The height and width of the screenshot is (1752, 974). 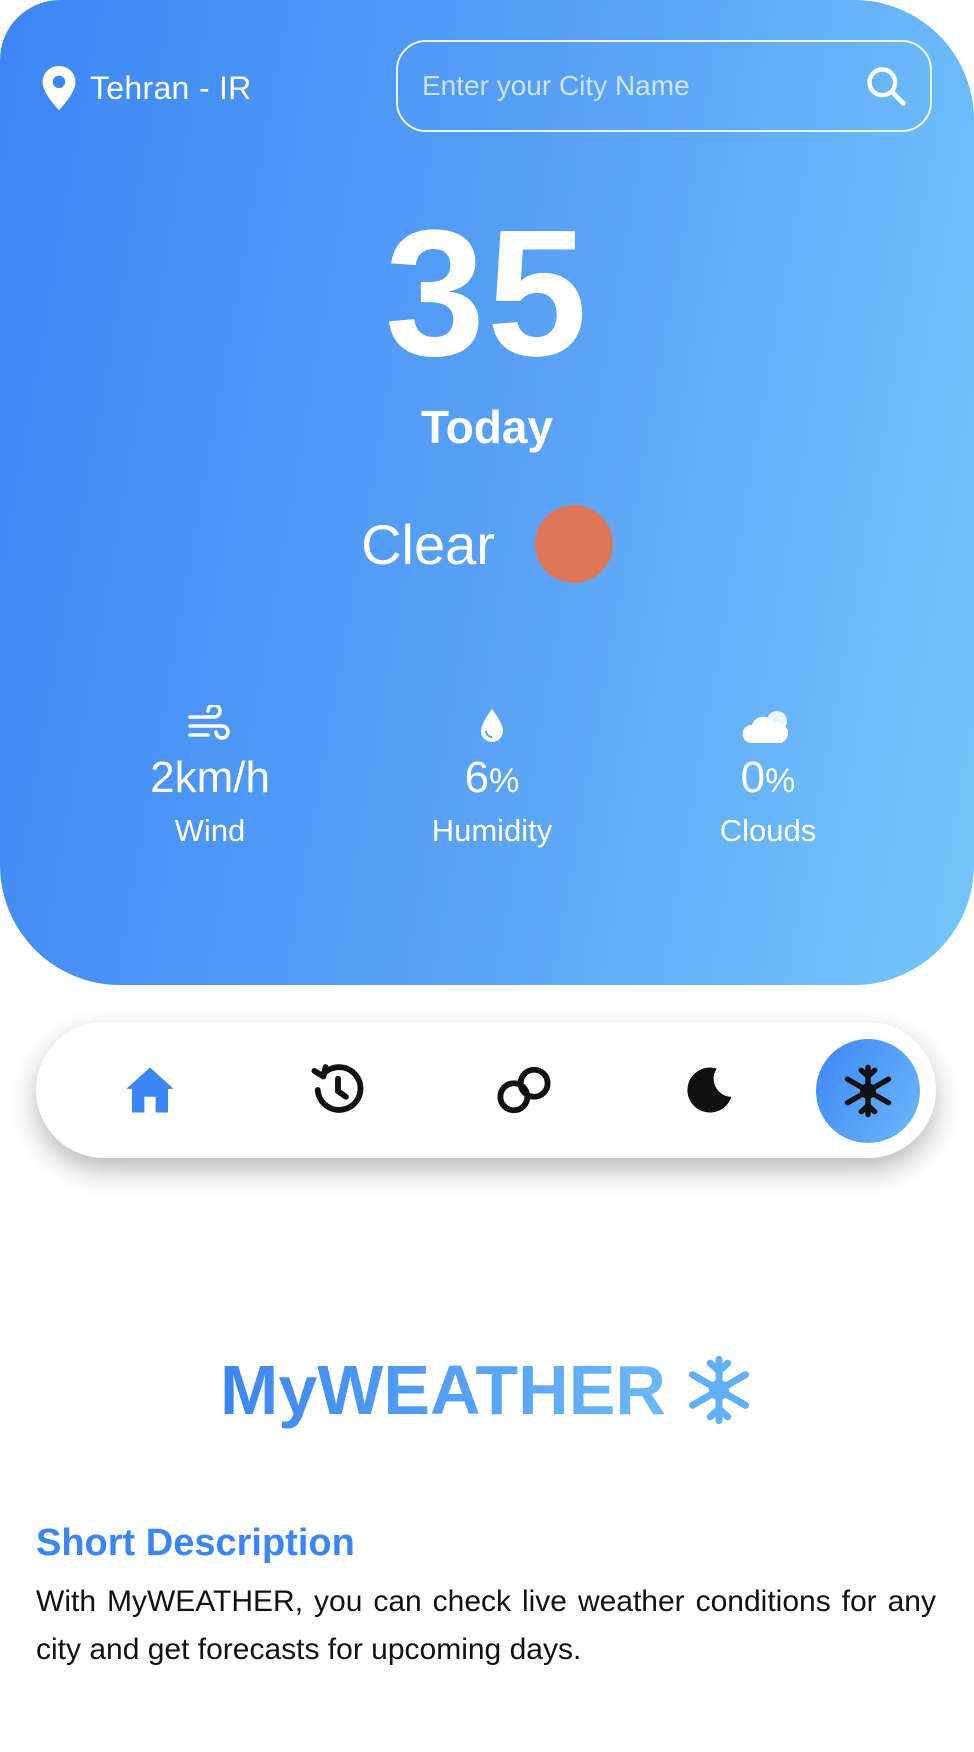 I want to click on humidity-stat: 6% Humidity, so click(x=492, y=777).